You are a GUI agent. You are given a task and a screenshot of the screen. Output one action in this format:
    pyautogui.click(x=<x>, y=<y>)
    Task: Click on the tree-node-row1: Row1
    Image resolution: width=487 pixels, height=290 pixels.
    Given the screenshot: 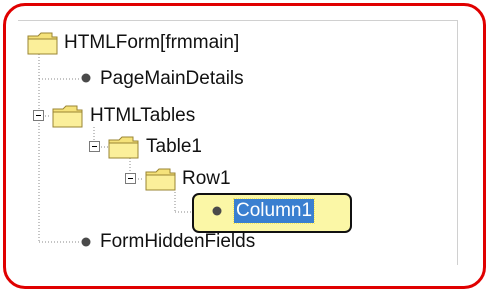 What is the action you would take?
    pyautogui.click(x=206, y=179)
    